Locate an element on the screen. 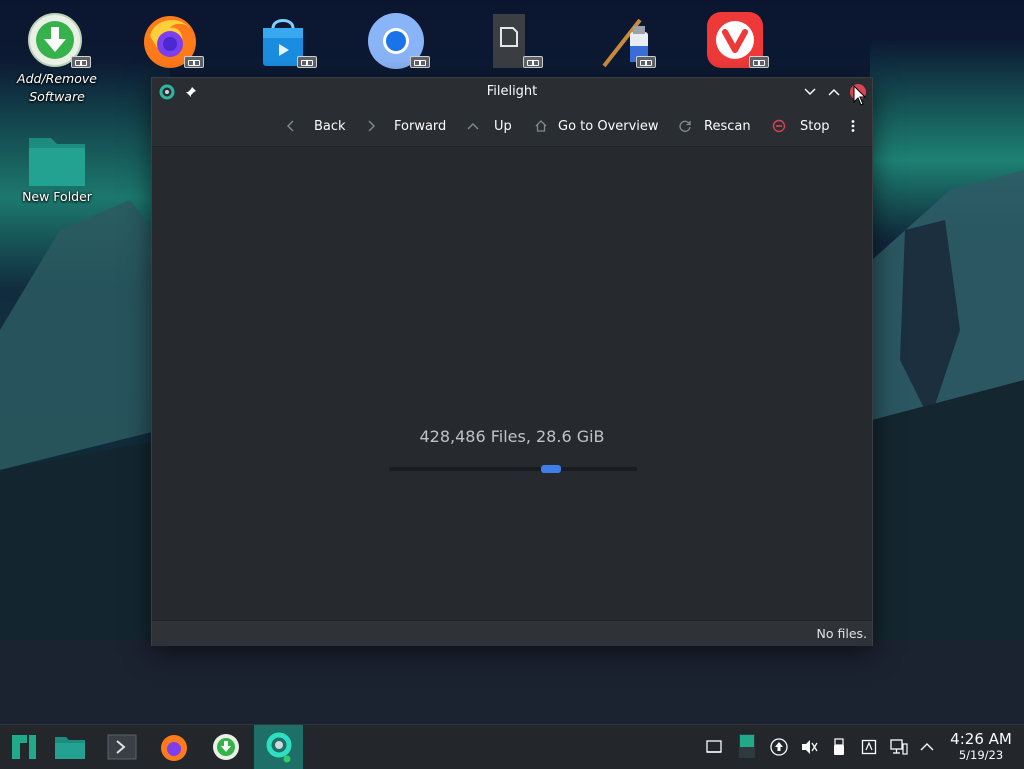 The image size is (1024, 769). rescan-label: Rescan is located at coordinates (727, 126).